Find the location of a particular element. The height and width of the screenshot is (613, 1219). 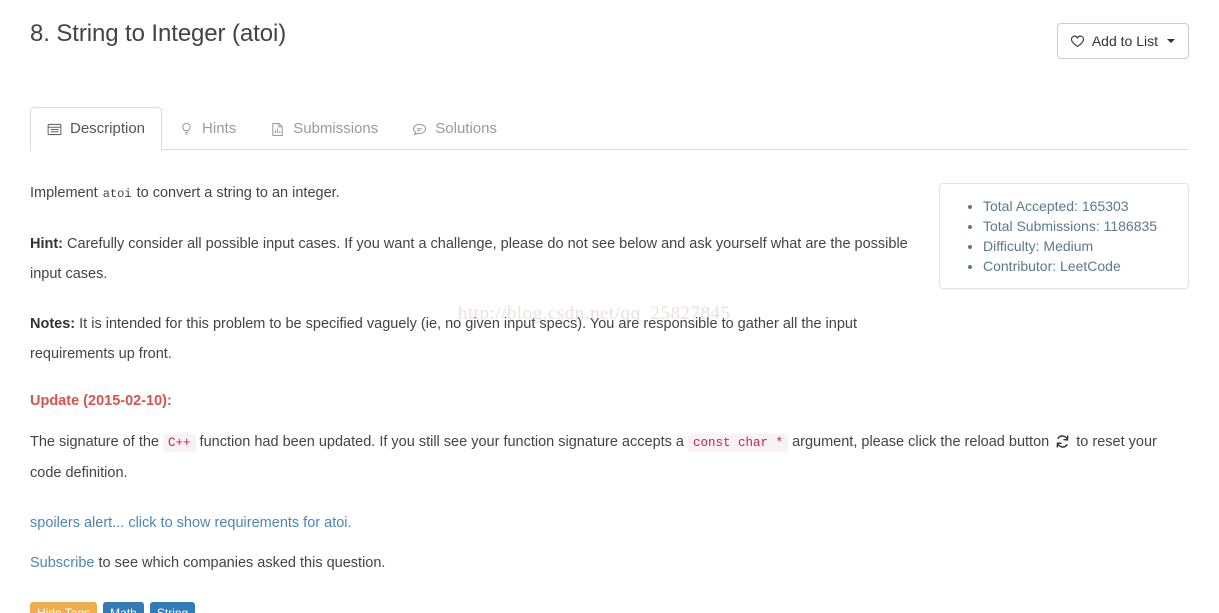

tab-hints: Hints is located at coordinates (207, 128).